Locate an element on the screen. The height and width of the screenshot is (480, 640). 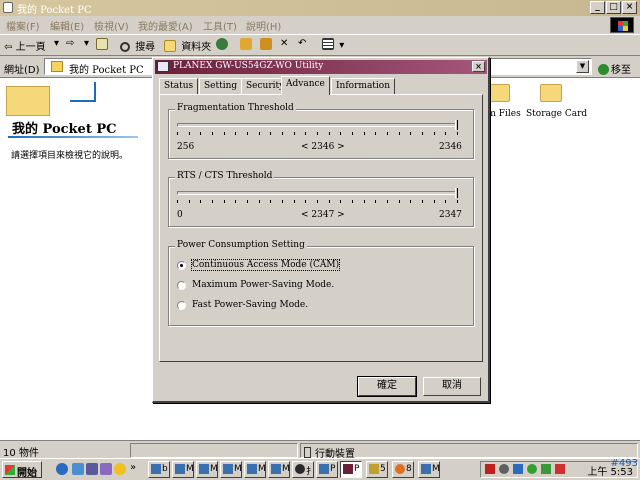
minimize-button: _ is located at coordinates (597, 7).